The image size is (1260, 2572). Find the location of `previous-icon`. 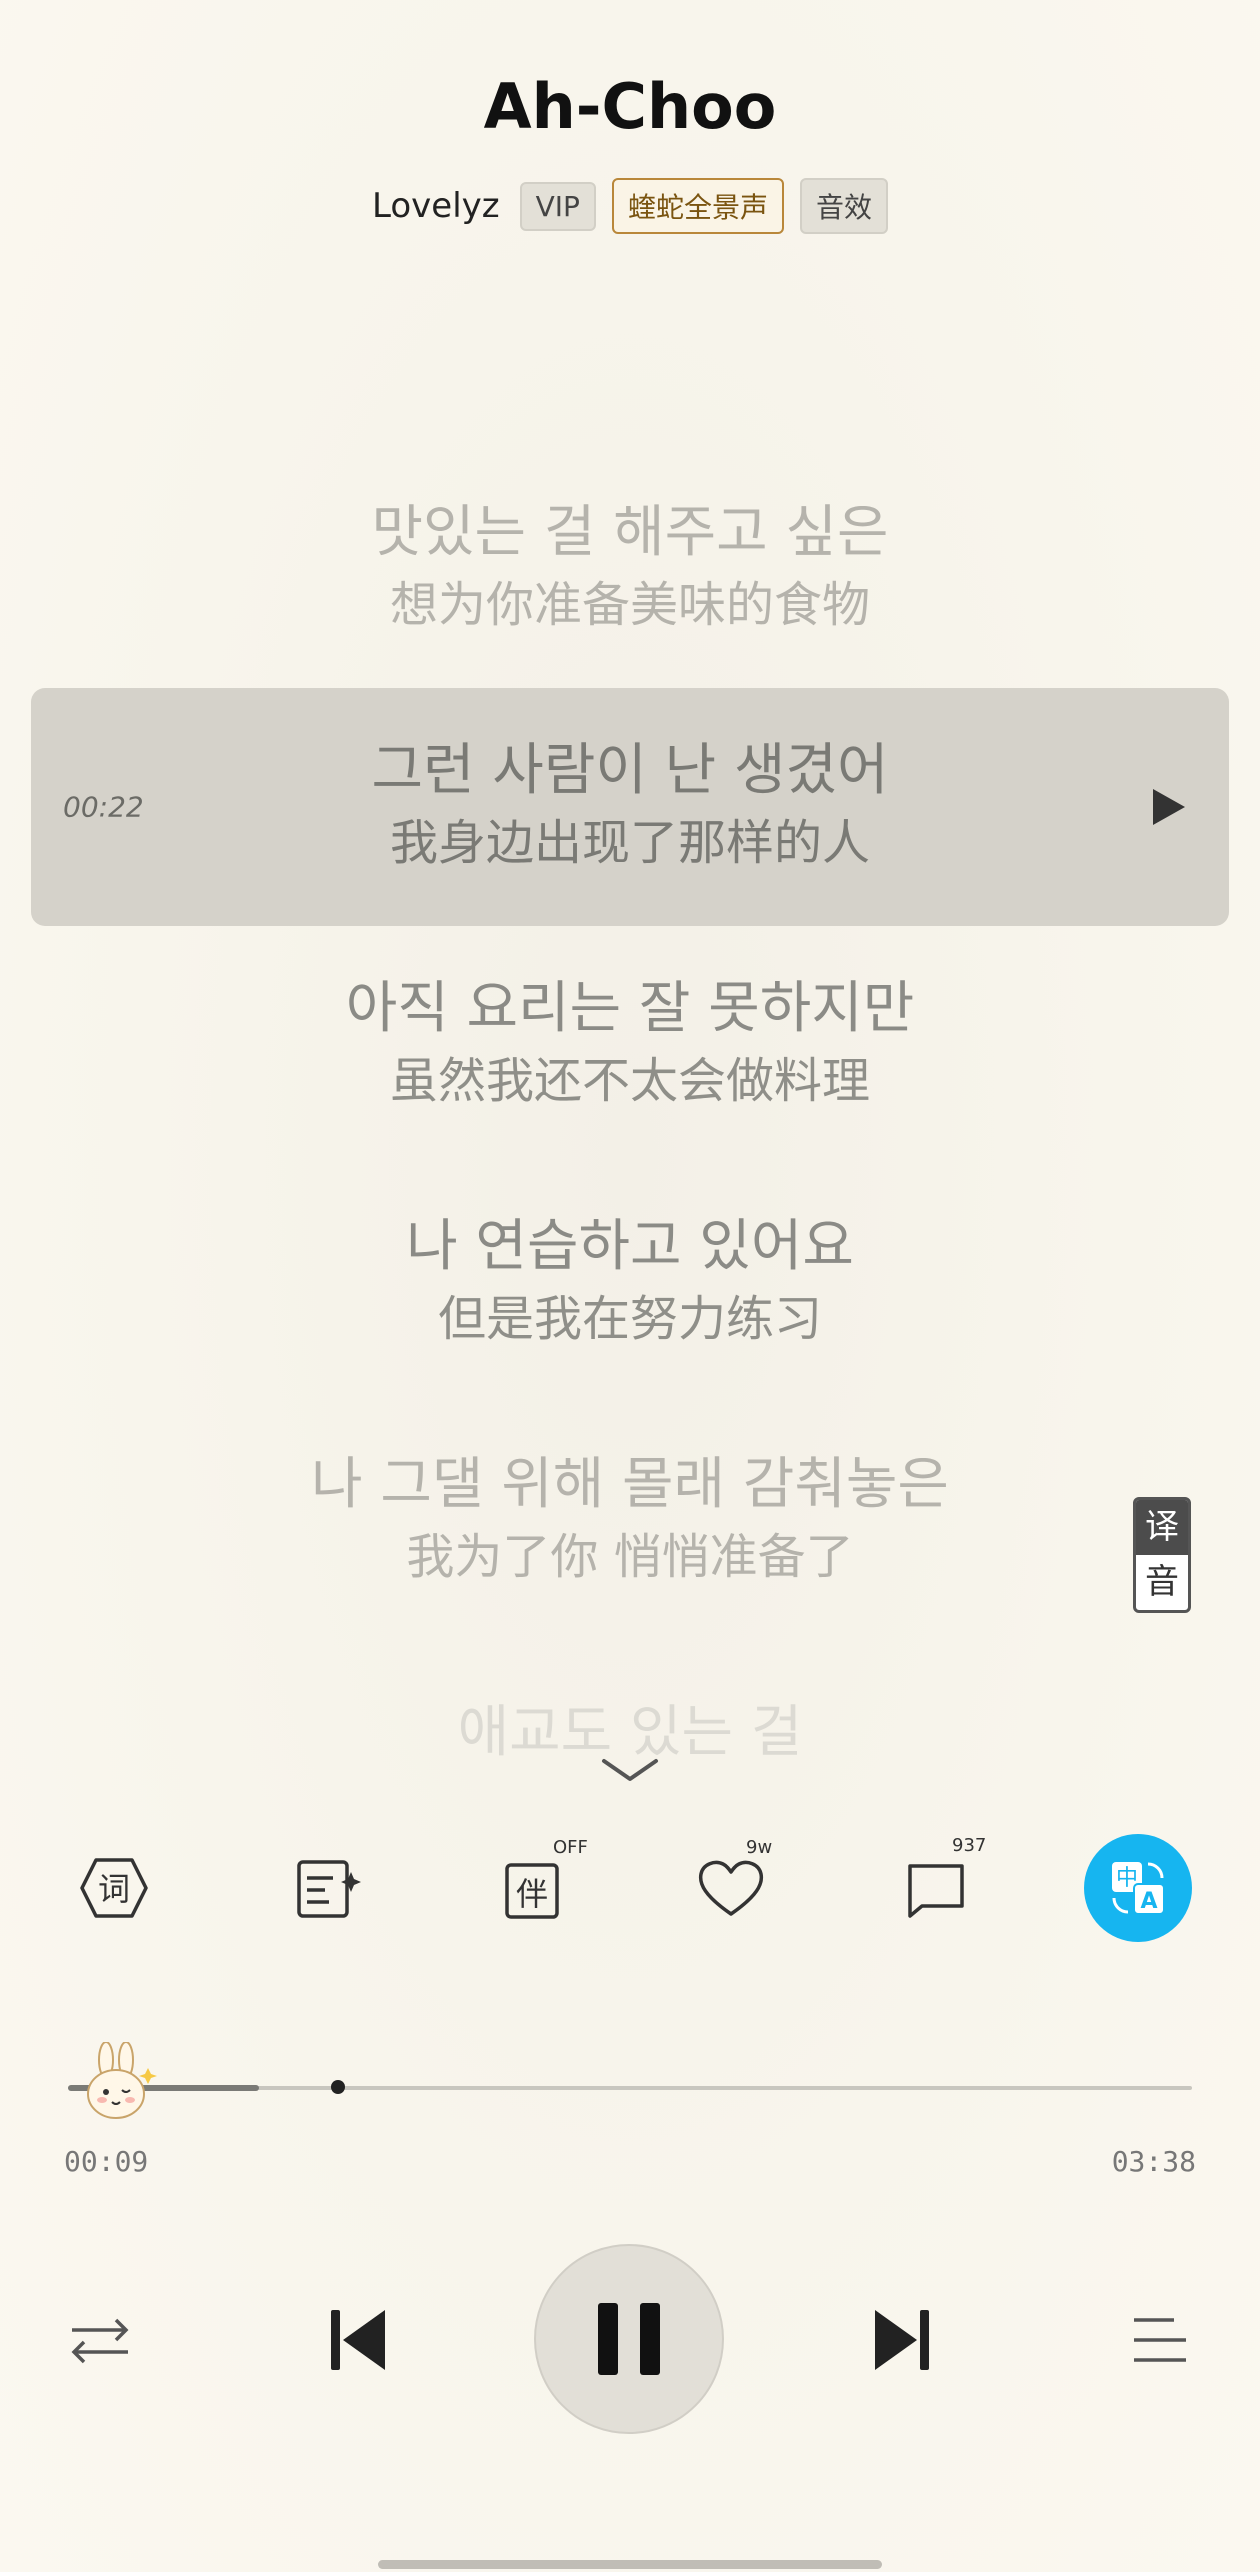

previous-icon is located at coordinates (358, 2340).